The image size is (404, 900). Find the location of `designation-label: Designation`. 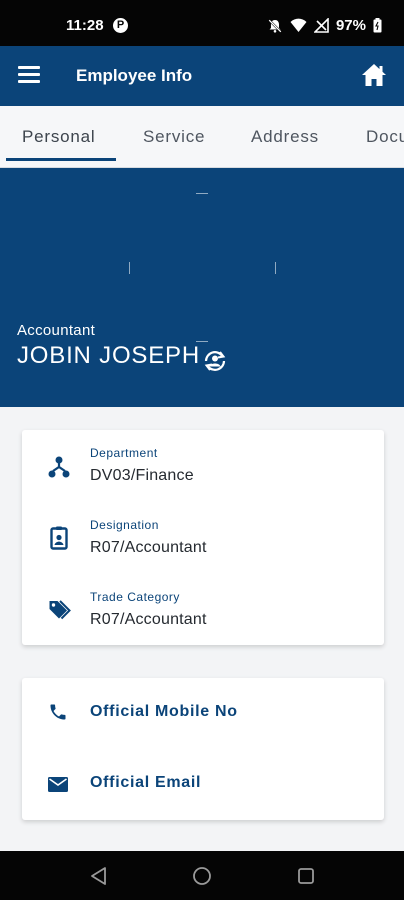

designation-label: Designation is located at coordinates (124, 525).